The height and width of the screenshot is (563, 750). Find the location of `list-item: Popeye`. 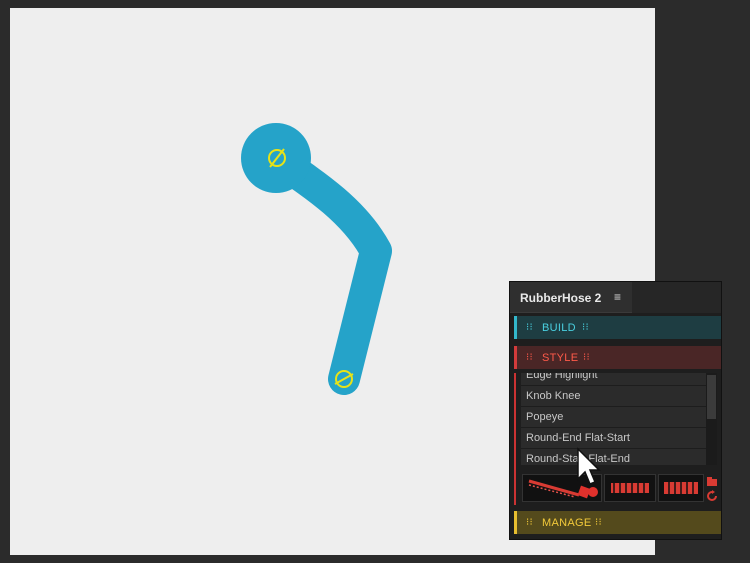

list-item: Popeye is located at coordinates (613, 417).